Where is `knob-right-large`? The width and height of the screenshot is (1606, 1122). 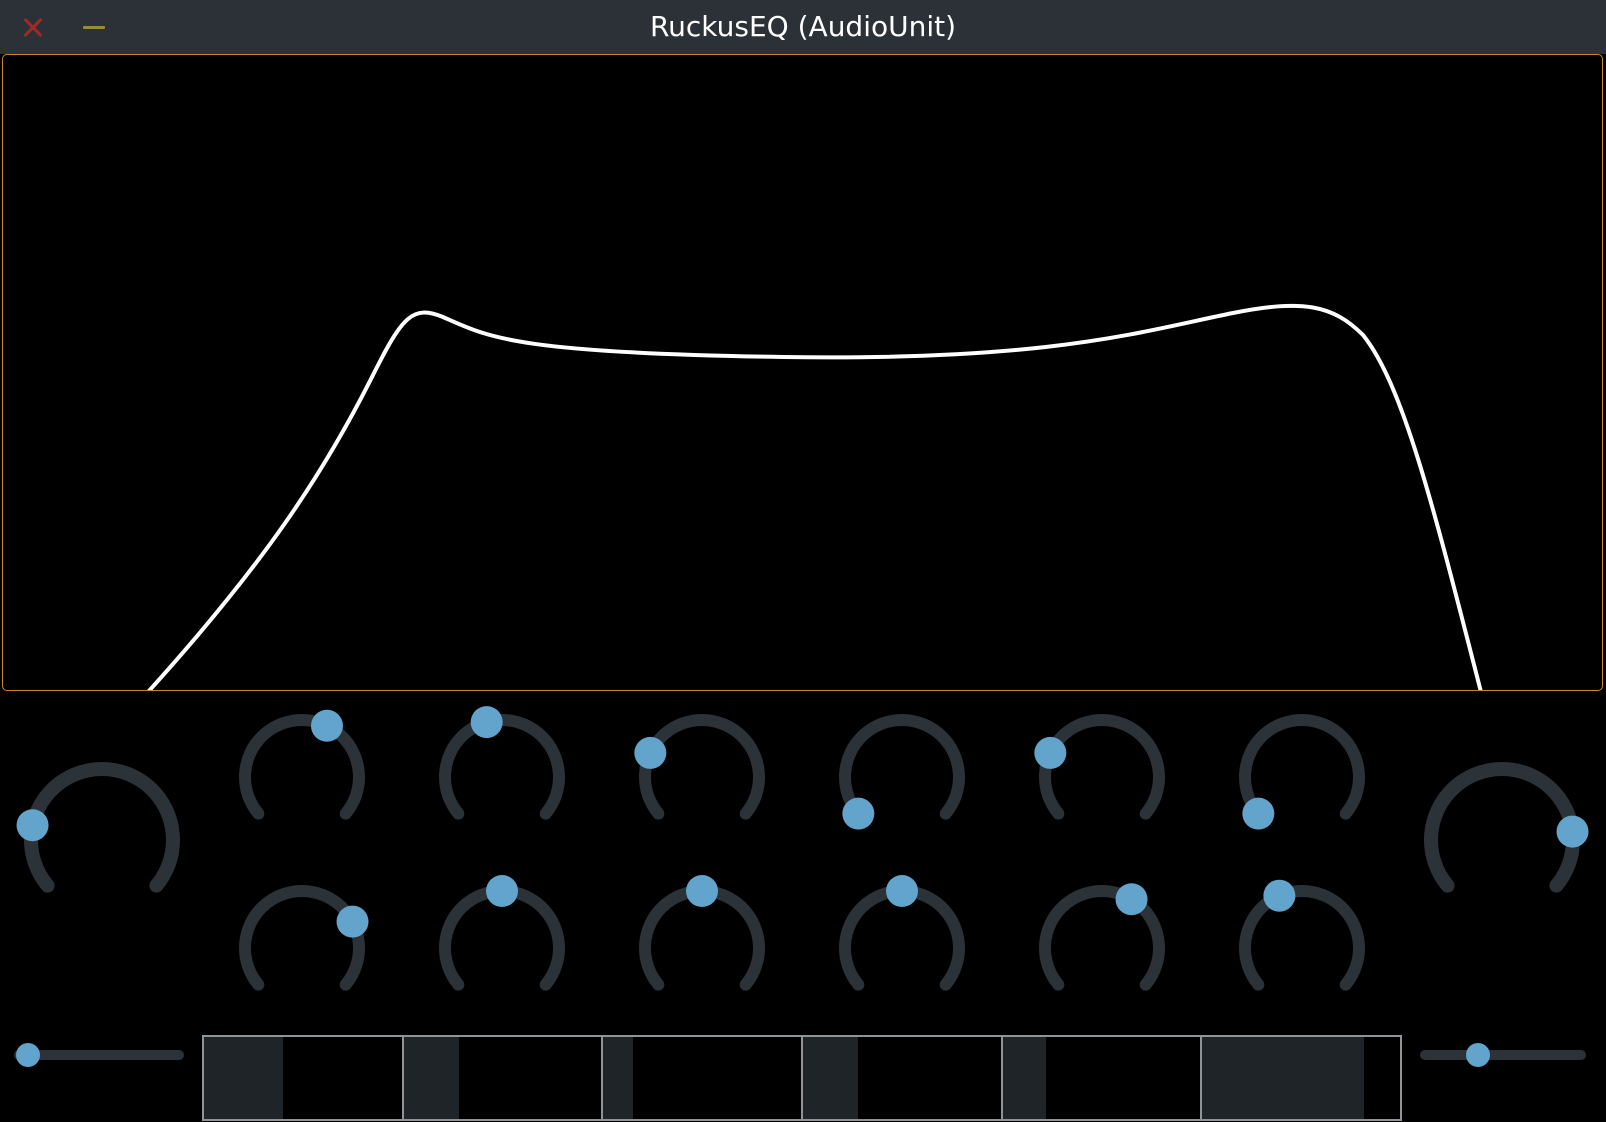
knob-right-large is located at coordinates (1502, 840).